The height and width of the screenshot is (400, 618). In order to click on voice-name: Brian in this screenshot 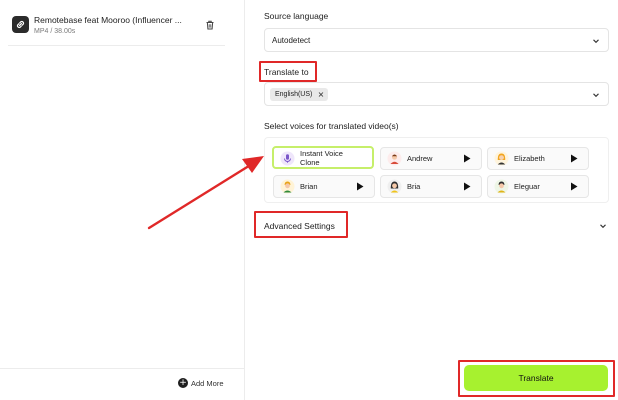, I will do `click(309, 186)`.